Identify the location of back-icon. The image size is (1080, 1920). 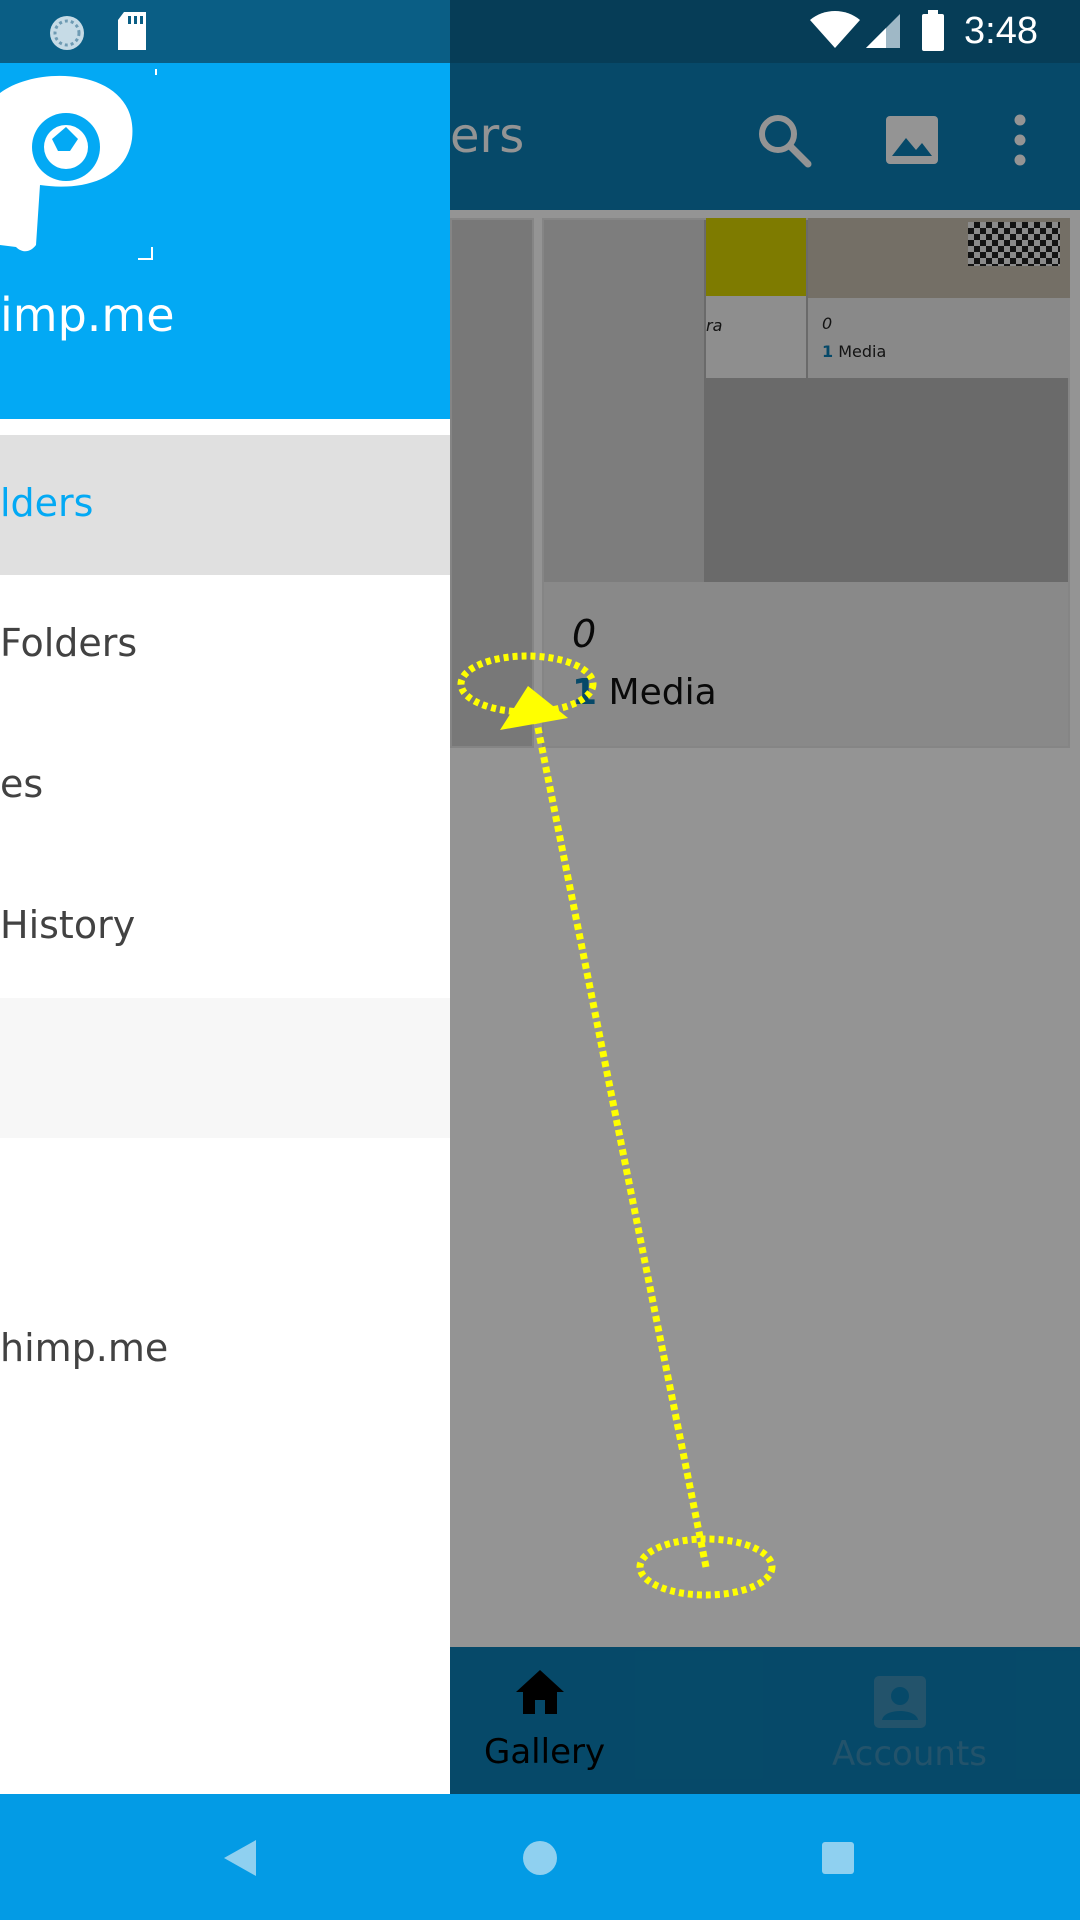
(240, 1860).